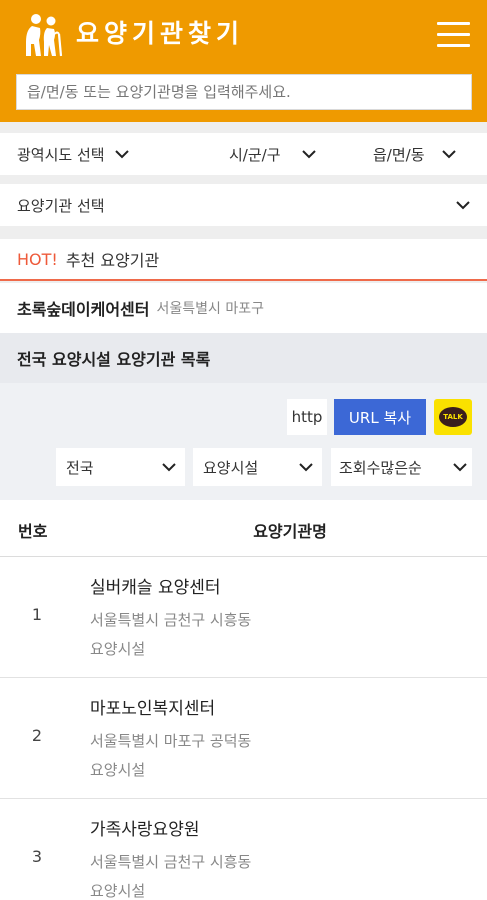  Describe the element at coordinates (37, 735) in the screenshot. I see `row-number: 2` at that location.